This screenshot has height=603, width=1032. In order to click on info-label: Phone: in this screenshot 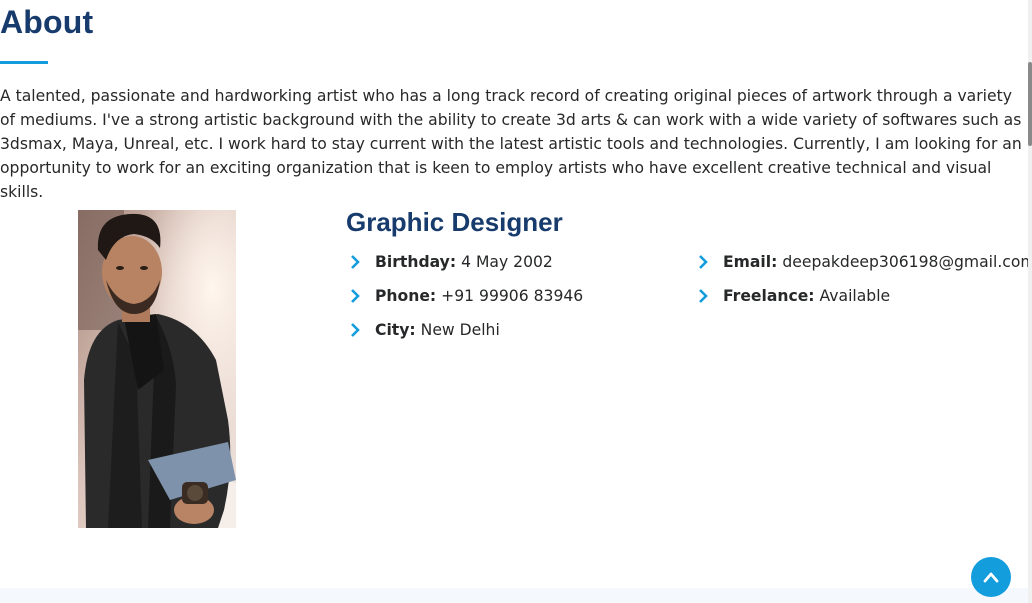, I will do `click(406, 296)`.